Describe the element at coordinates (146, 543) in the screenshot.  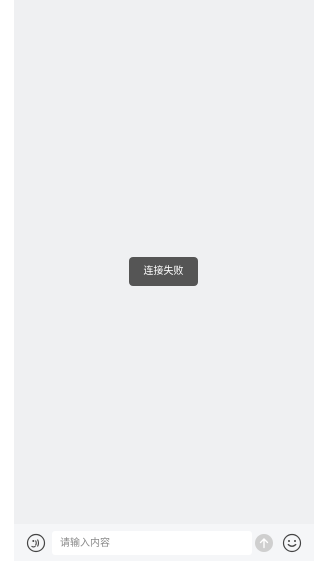
I see `message-input` at that location.